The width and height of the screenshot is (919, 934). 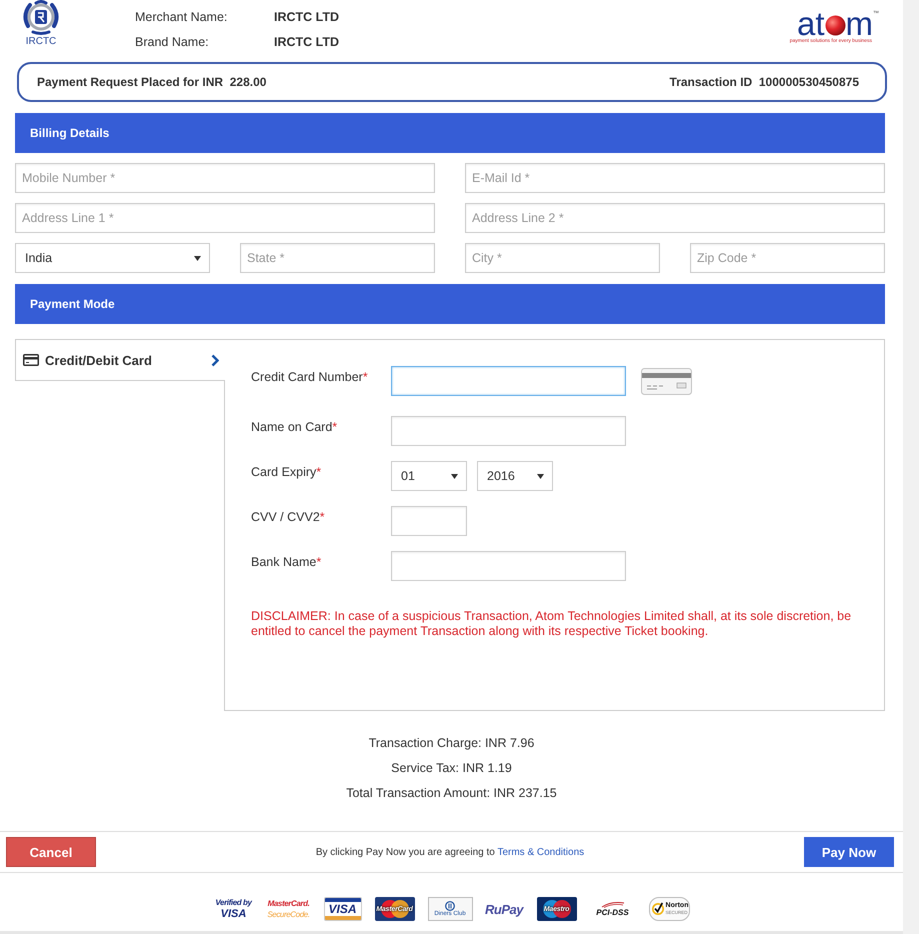 I want to click on logo-wordmark: m, so click(x=859, y=24).